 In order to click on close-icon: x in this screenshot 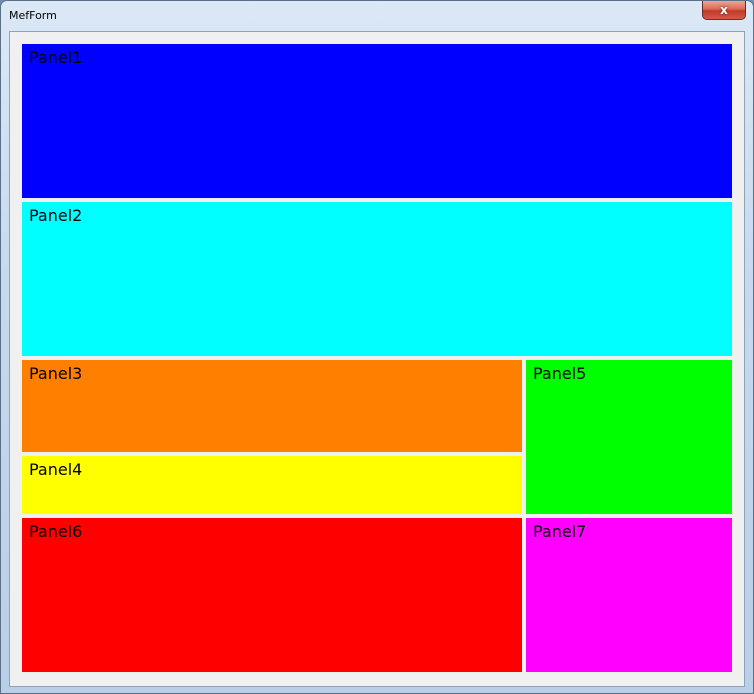, I will do `click(724, 10)`.